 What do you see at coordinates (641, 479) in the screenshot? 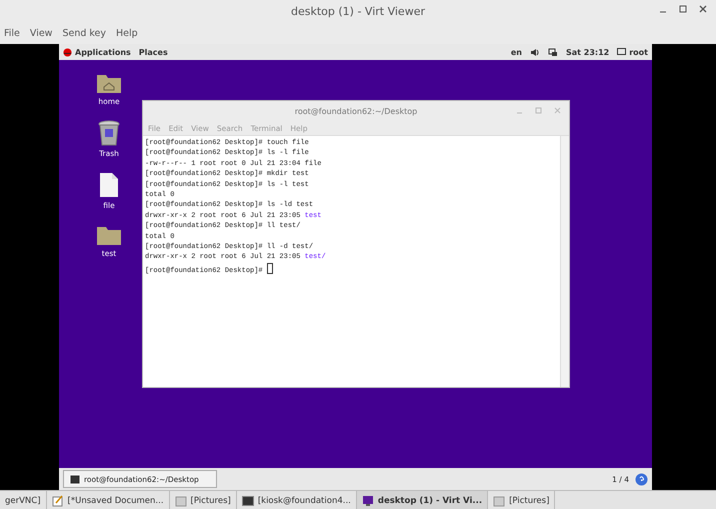
I see `help-icon` at bounding box center [641, 479].